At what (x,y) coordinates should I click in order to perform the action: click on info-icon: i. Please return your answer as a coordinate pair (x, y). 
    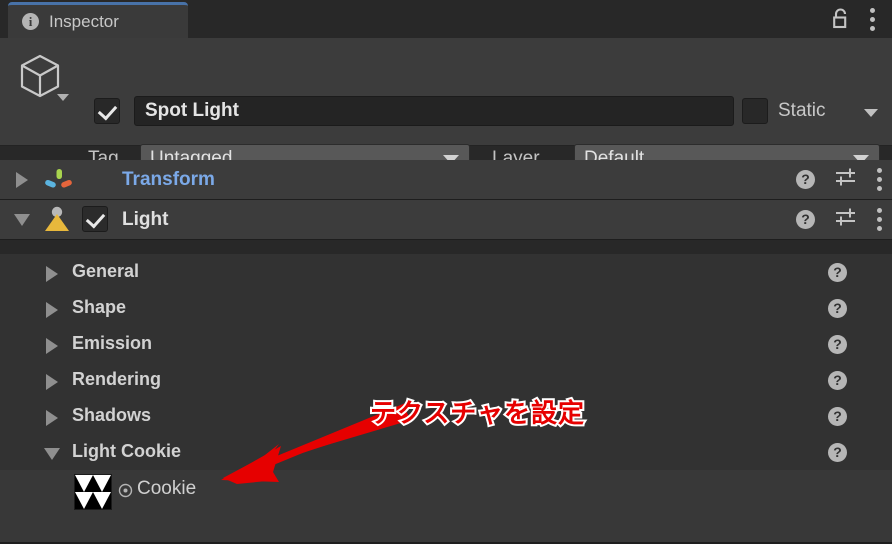
    Looking at the image, I should click on (30, 21).